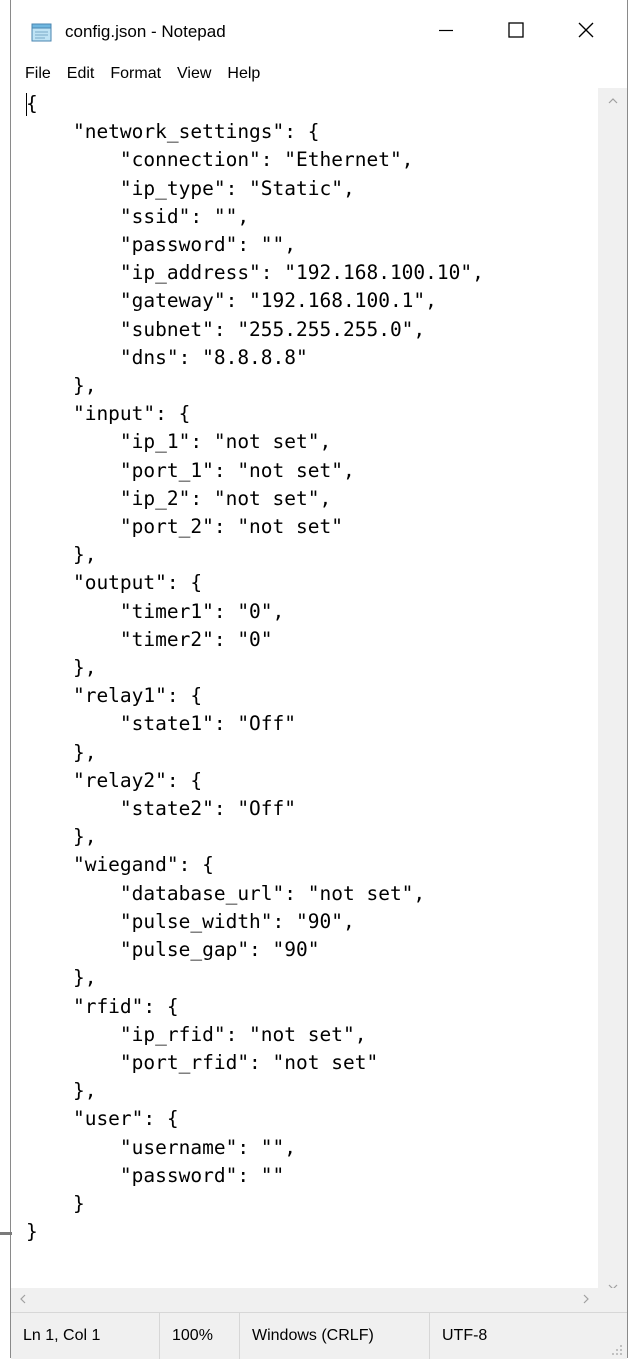  I want to click on status-bar: Ln 1, Col 1 100% Windows (CRLF) UTF-8, so click(319, 1335).